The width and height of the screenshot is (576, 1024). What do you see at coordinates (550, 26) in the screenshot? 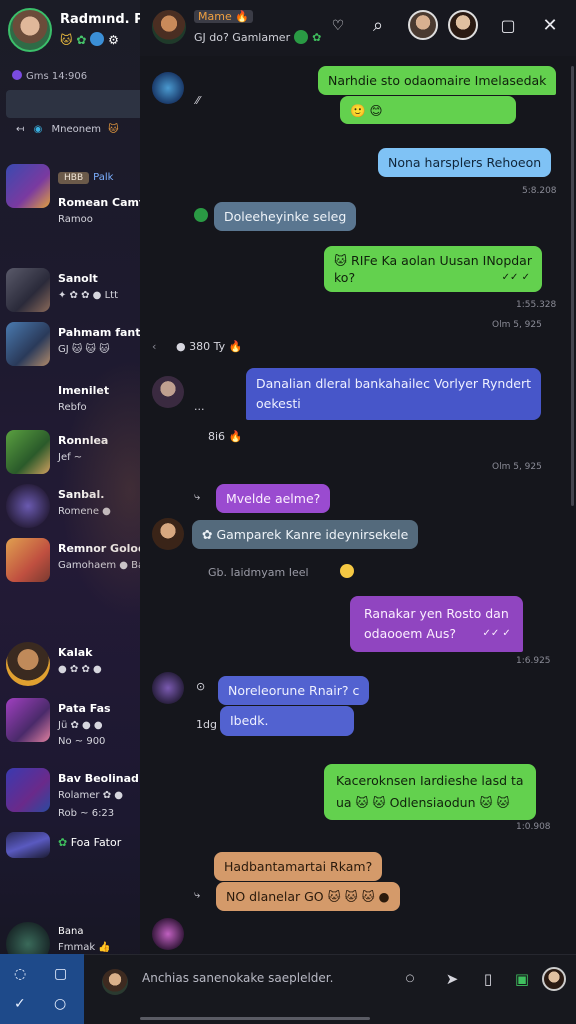
I see `close-icon: ✕` at bounding box center [550, 26].